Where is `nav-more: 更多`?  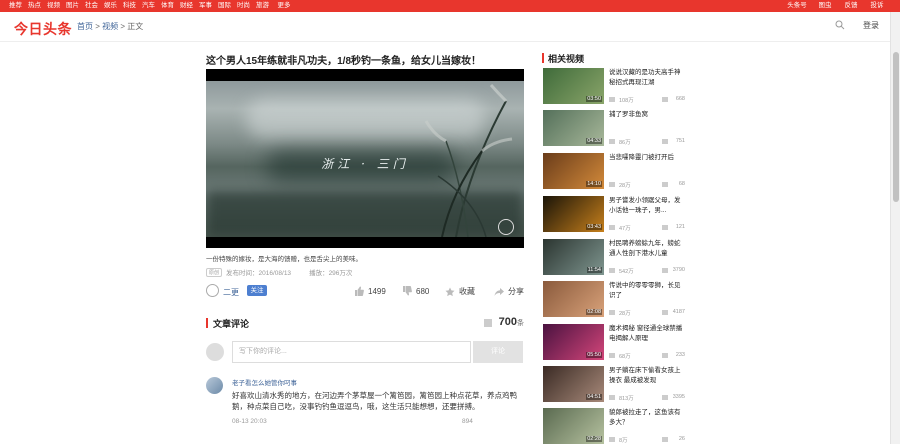
nav-more: 更多 is located at coordinates (284, 6).